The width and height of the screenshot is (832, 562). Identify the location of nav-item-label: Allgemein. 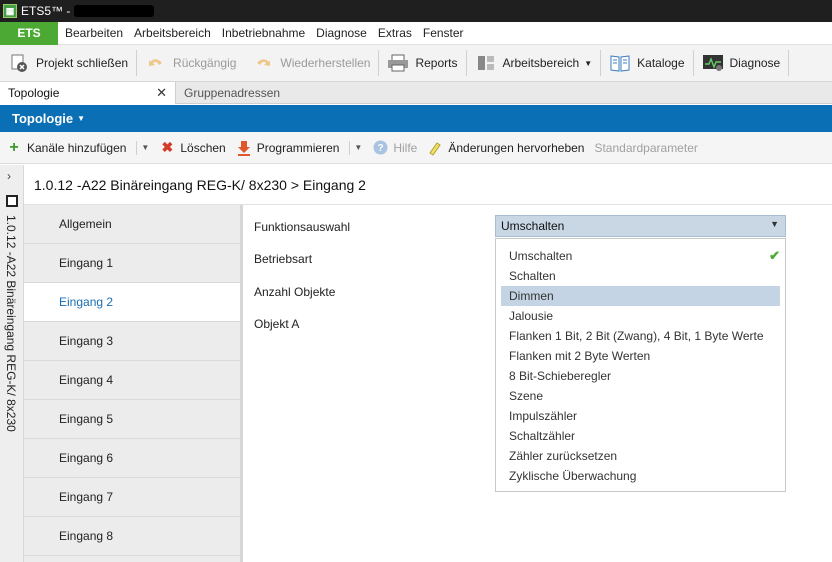
(85, 224).